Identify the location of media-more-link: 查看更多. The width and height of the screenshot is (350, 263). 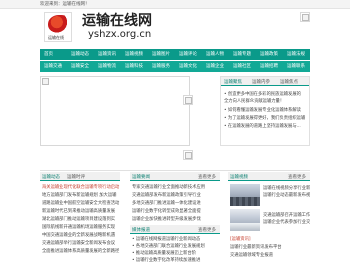
(207, 230).